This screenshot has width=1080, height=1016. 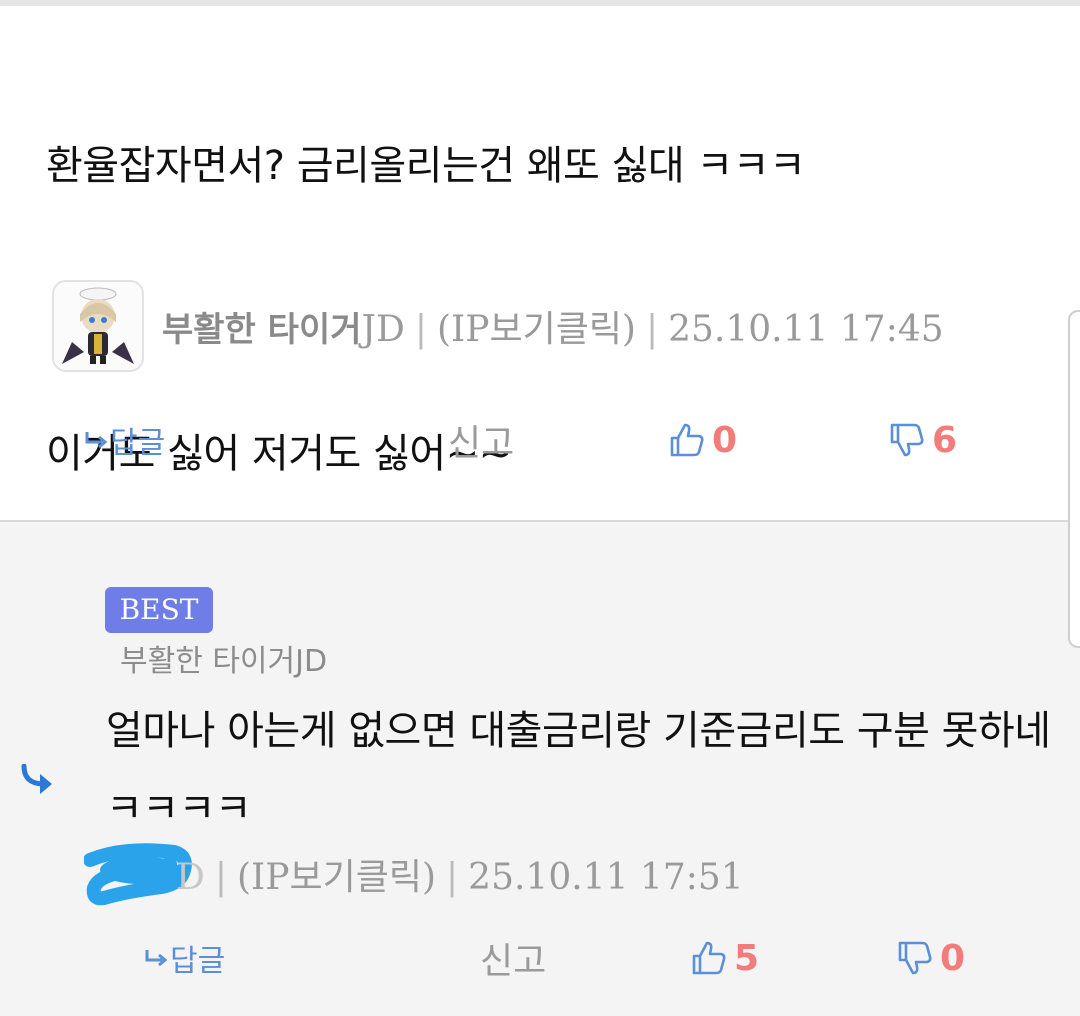 I want to click on comment-2-meta: D | (IP보기클릭) | 25.10.11 17:51, so click(x=460, y=878).